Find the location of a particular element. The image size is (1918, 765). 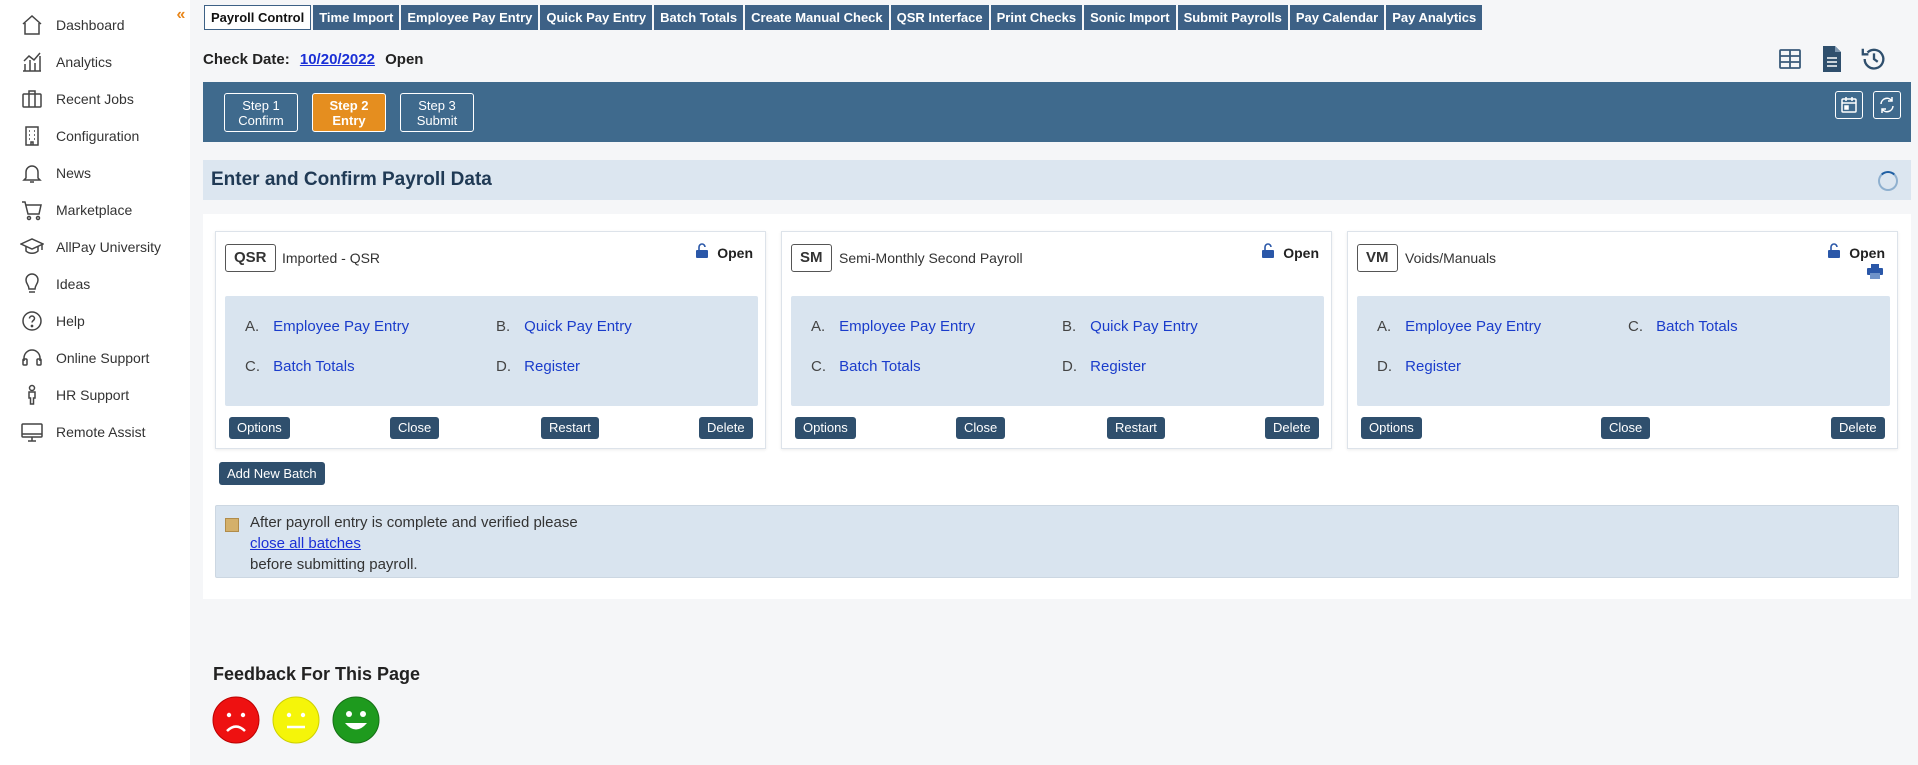

happy-face-icon is located at coordinates (356, 720).